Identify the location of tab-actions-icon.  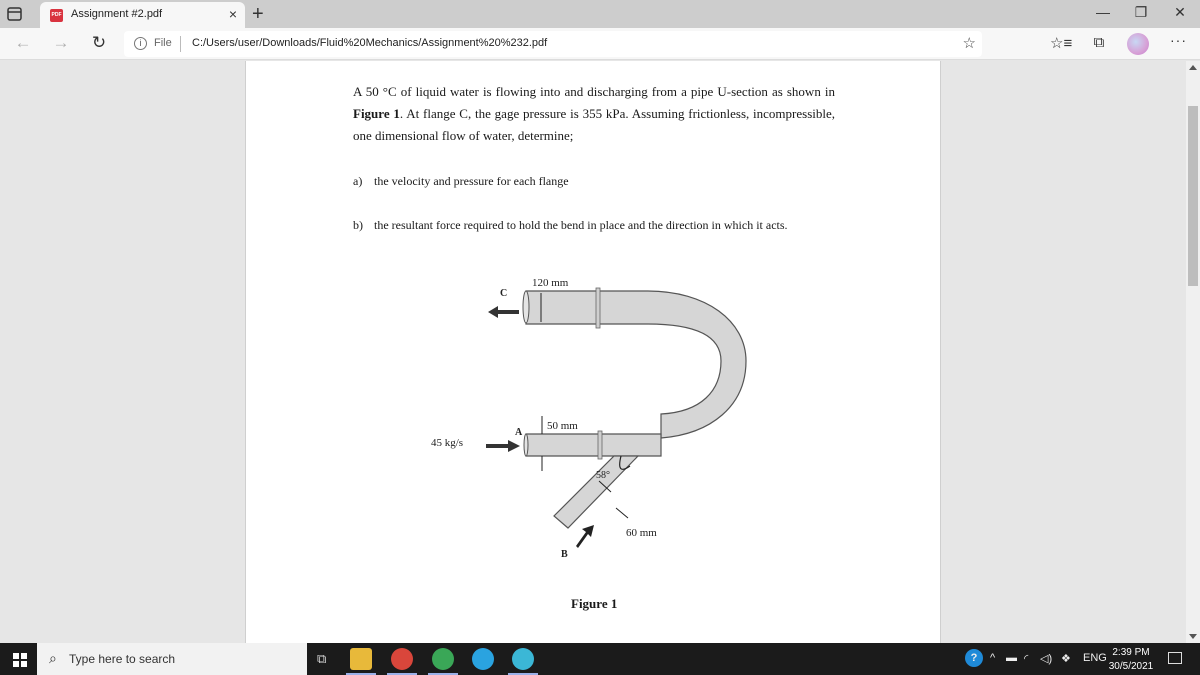
(14, 14).